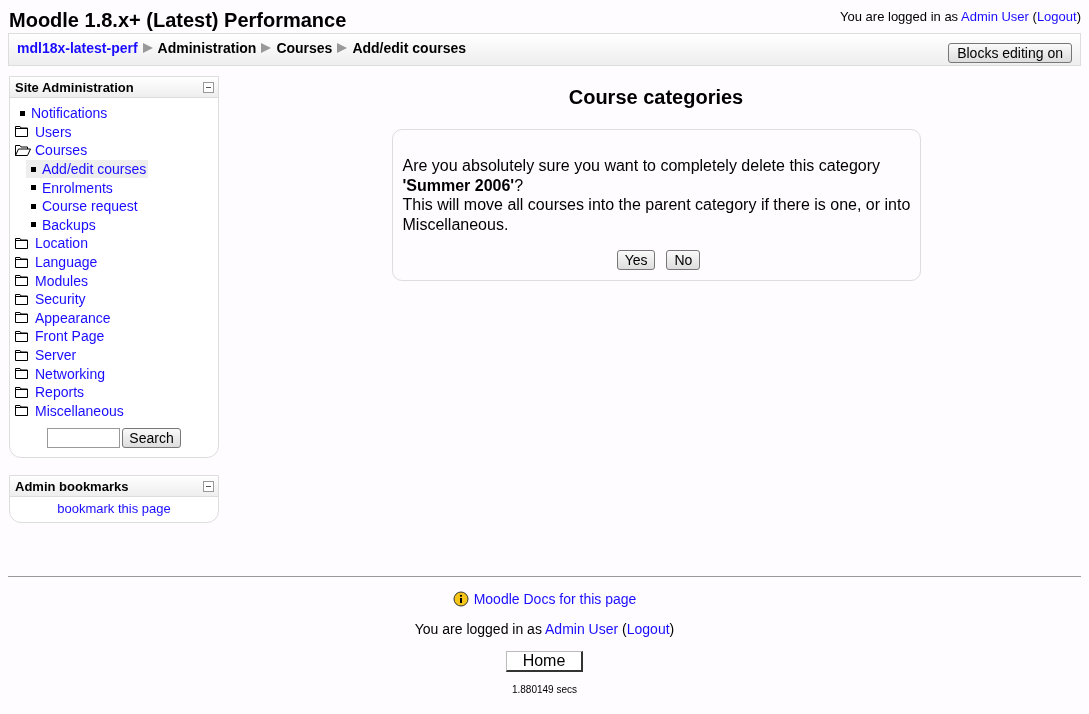 Image resolution: width=1089 pixels, height=714 pixels. I want to click on menu-item: Miscellaneous, so click(79, 410).